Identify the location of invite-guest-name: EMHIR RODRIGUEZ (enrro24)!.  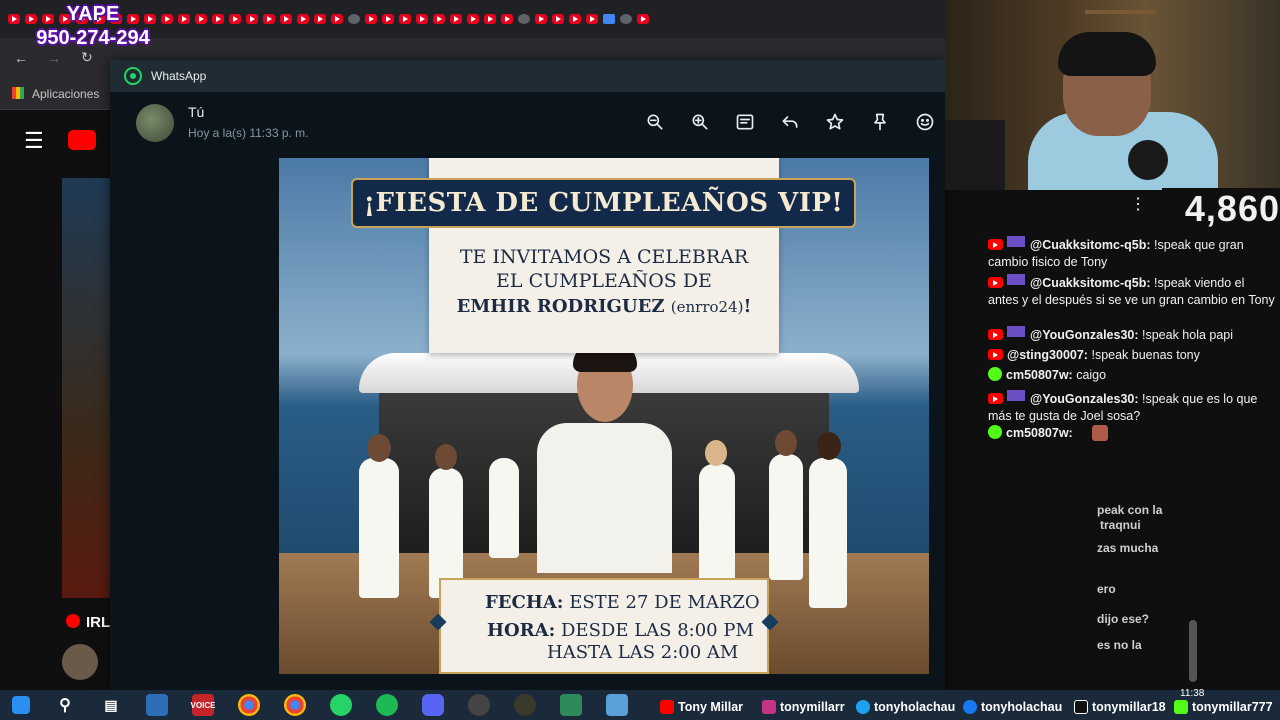
(604, 306).